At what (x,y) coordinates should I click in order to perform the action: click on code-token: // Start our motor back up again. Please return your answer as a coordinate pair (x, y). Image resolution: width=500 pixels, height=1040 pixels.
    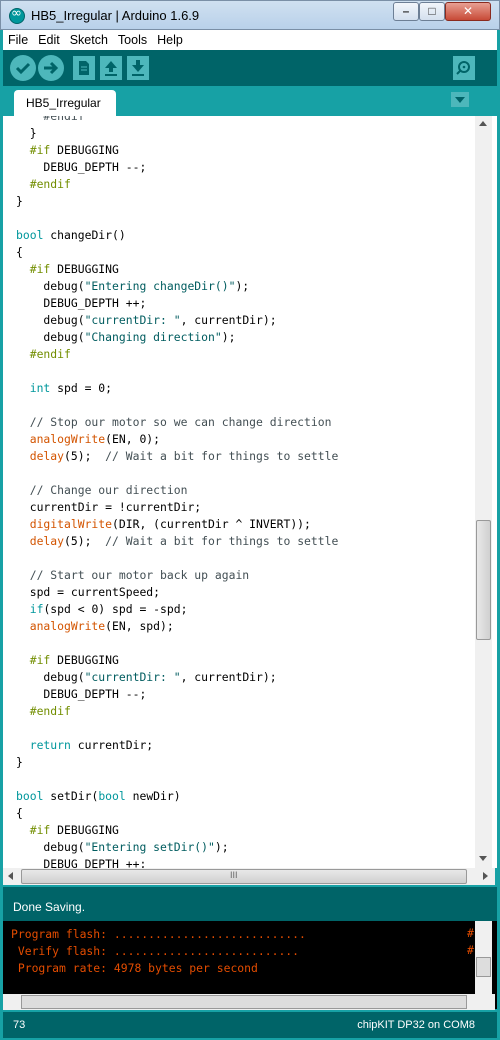
    Looking at the image, I should click on (133, 575).